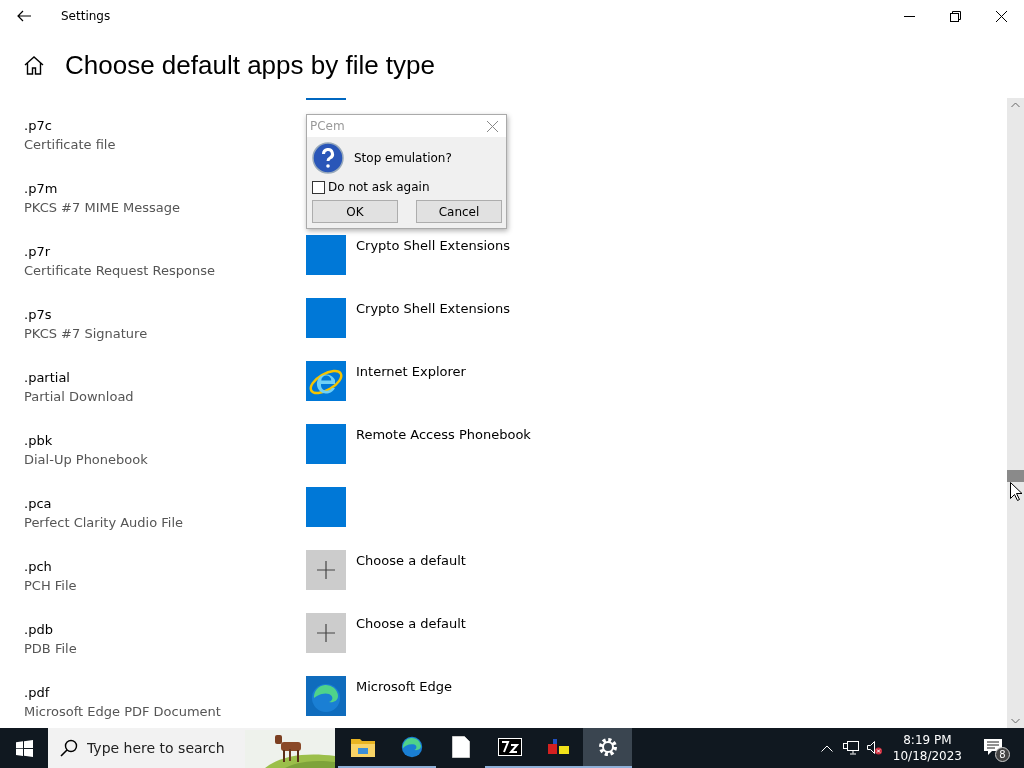 The image size is (1024, 768). I want to click on scroll-thumb, so click(1015, 476).